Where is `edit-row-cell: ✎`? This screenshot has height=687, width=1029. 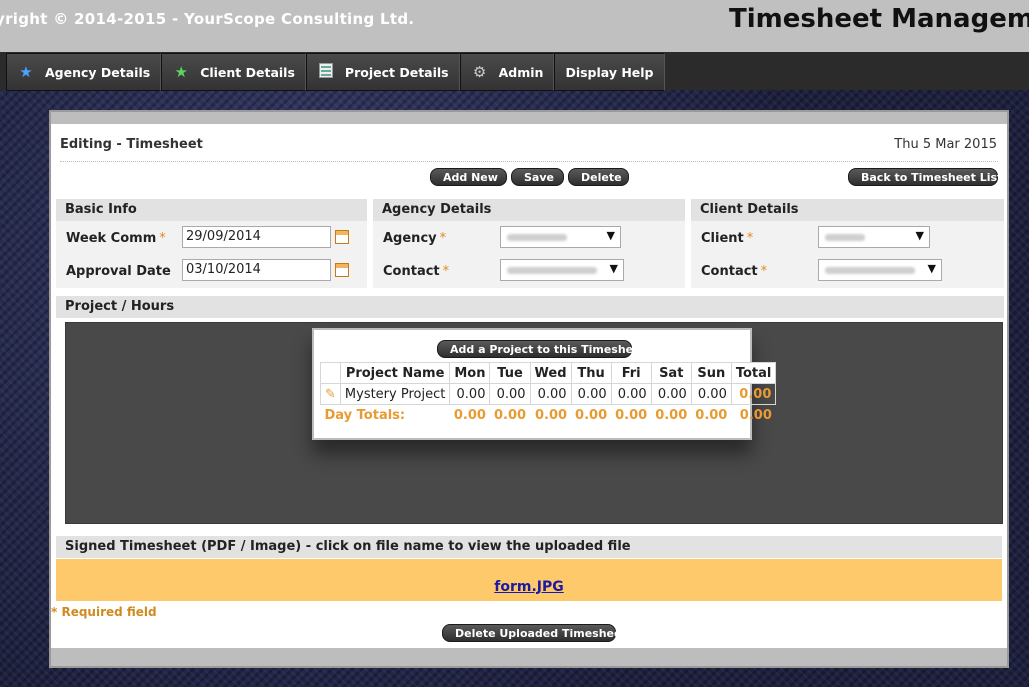
edit-row-cell: ✎ is located at coordinates (330, 394).